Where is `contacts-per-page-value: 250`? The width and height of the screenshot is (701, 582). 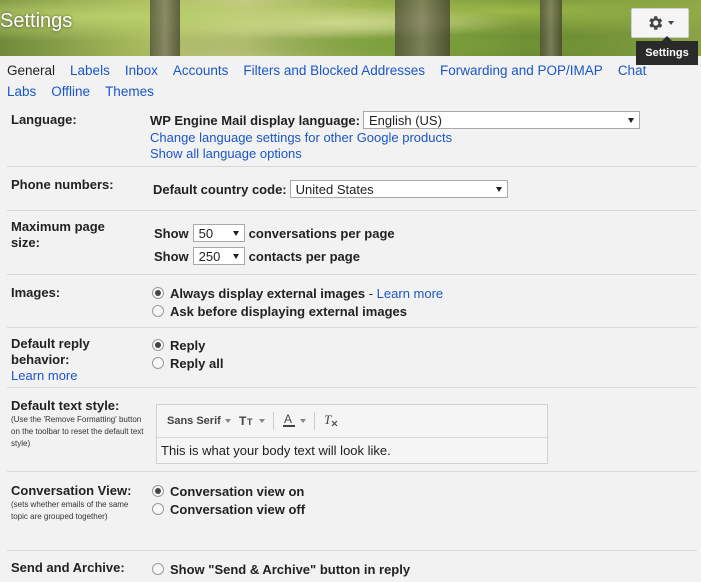
contacts-per-page-value: 250 is located at coordinates (209, 256).